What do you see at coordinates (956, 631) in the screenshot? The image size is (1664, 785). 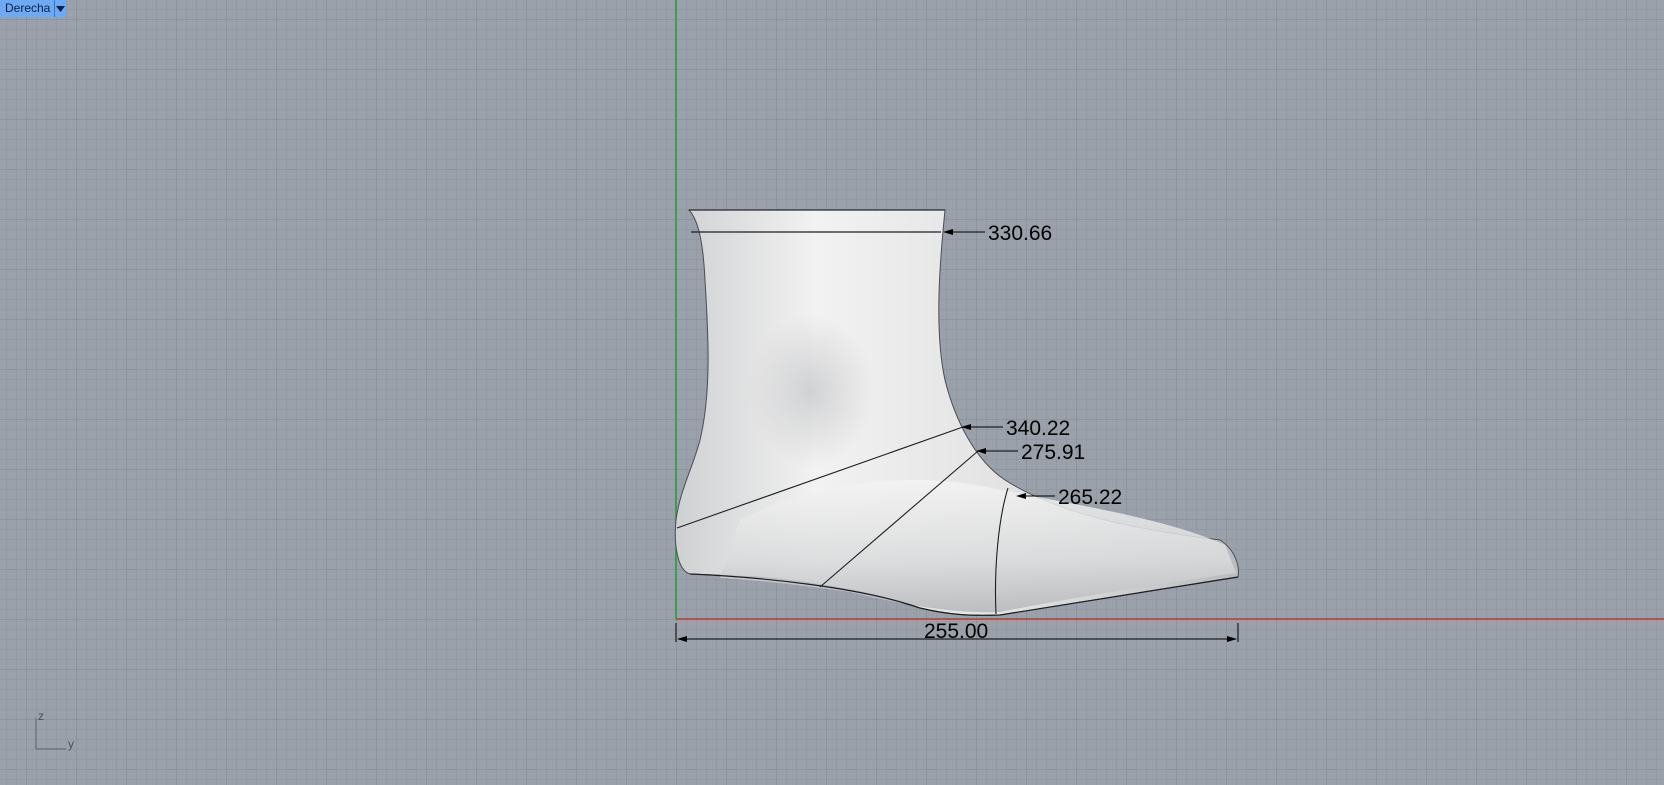 I see `dimension-label-length: 255.00` at bounding box center [956, 631].